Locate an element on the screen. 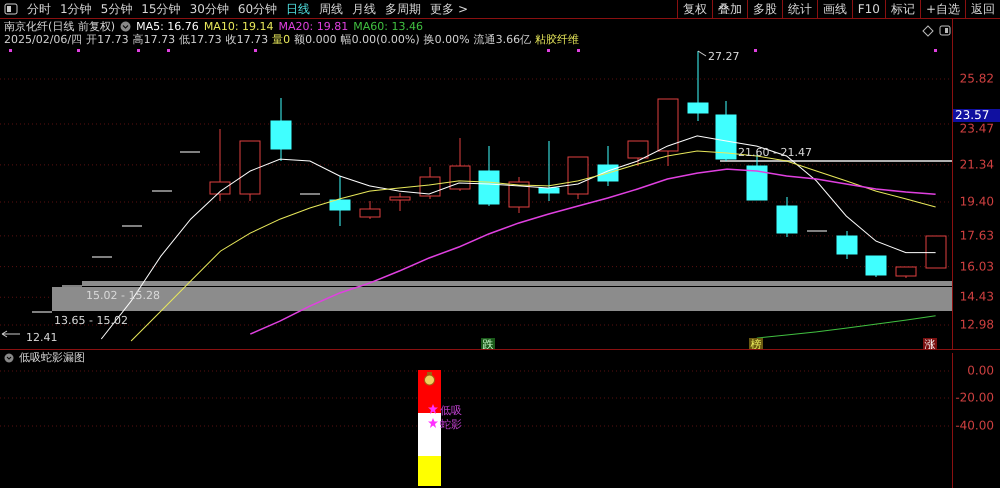 This screenshot has width=1000, height=488. quote-field: 收17.73 is located at coordinates (247, 40).